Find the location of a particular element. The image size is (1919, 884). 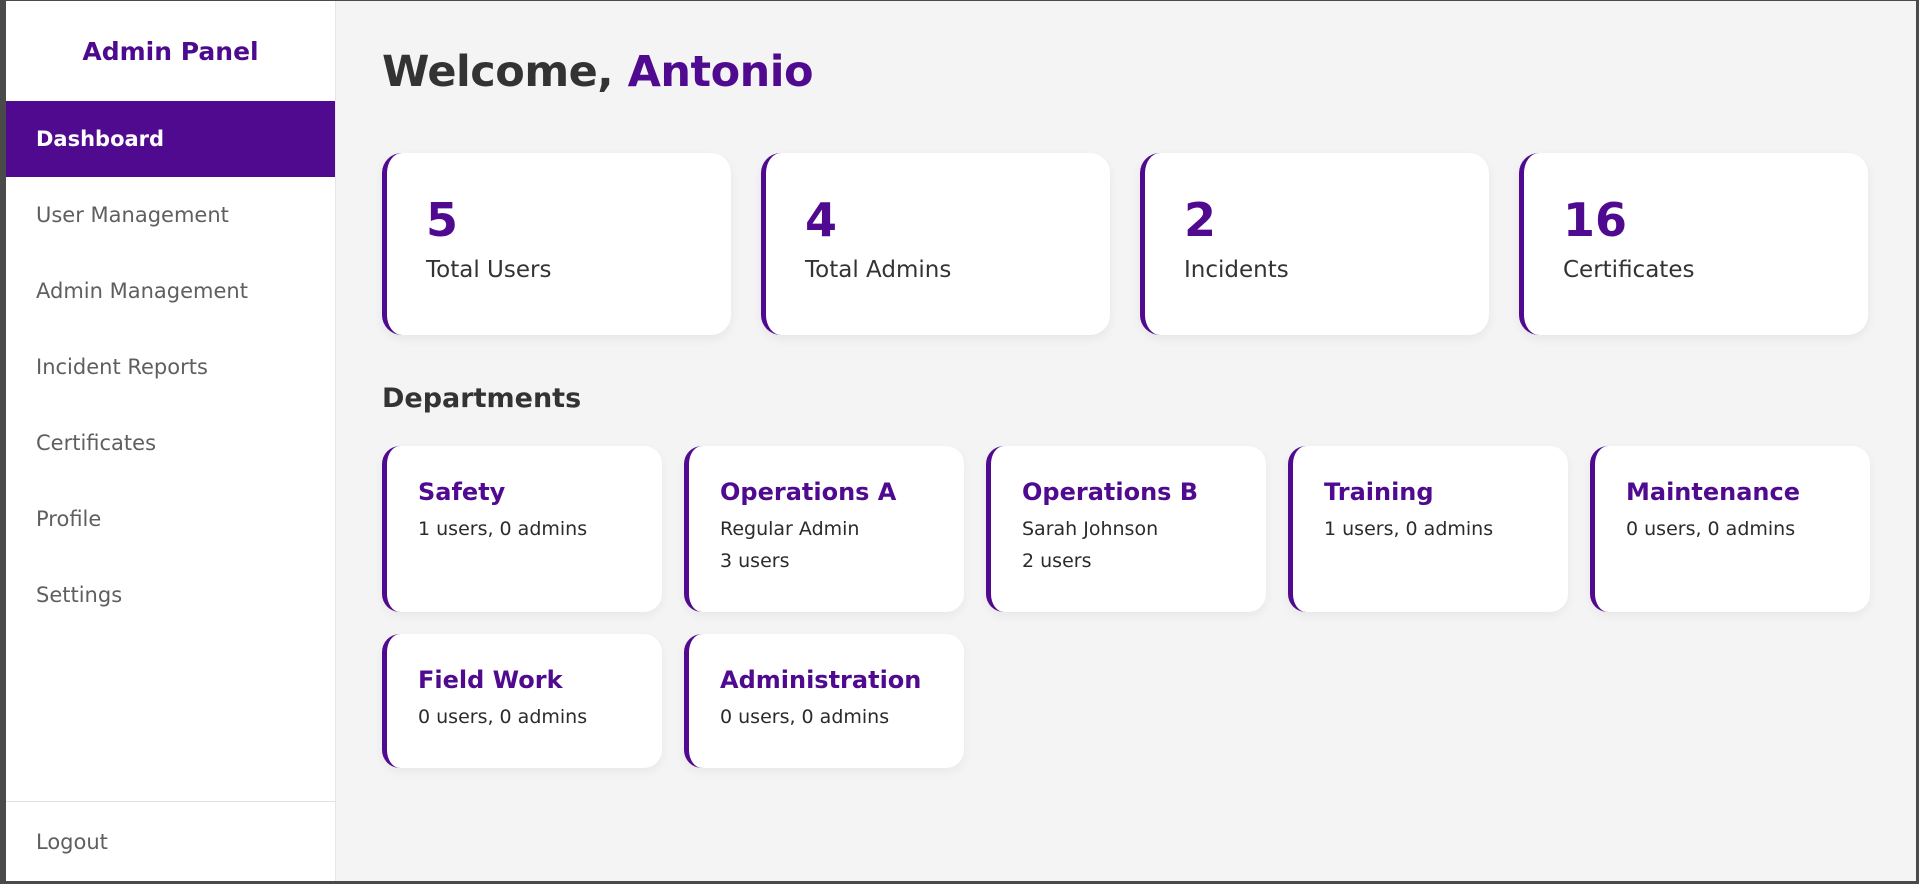

department-name: Safety is located at coordinates (462, 492).